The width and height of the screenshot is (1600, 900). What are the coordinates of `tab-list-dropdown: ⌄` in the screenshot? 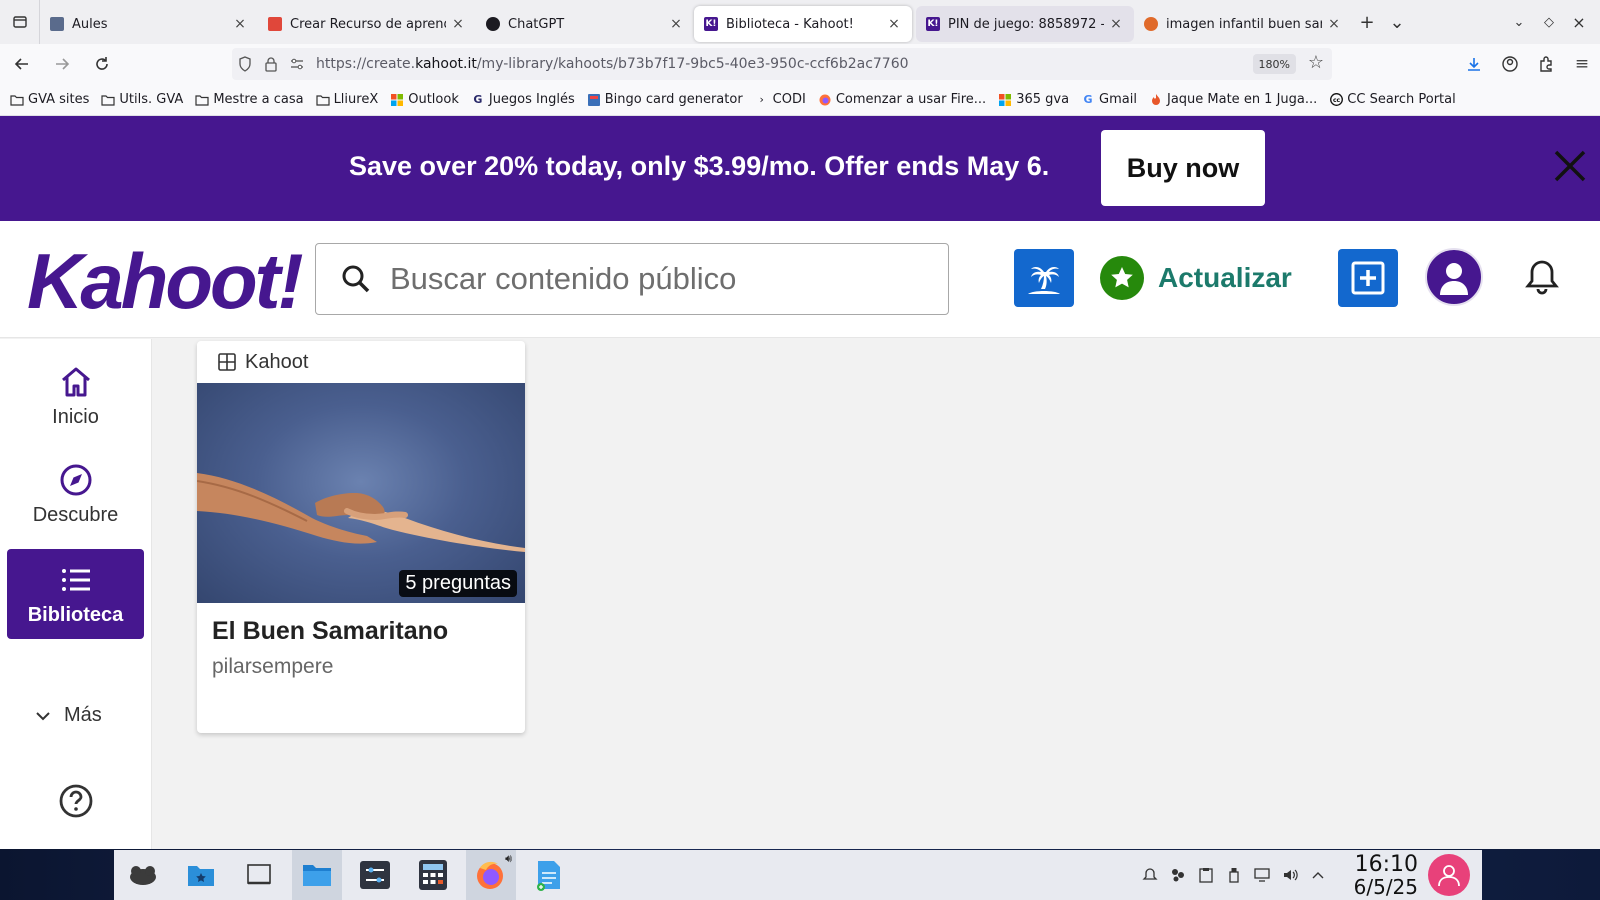 It's located at (1397, 22).